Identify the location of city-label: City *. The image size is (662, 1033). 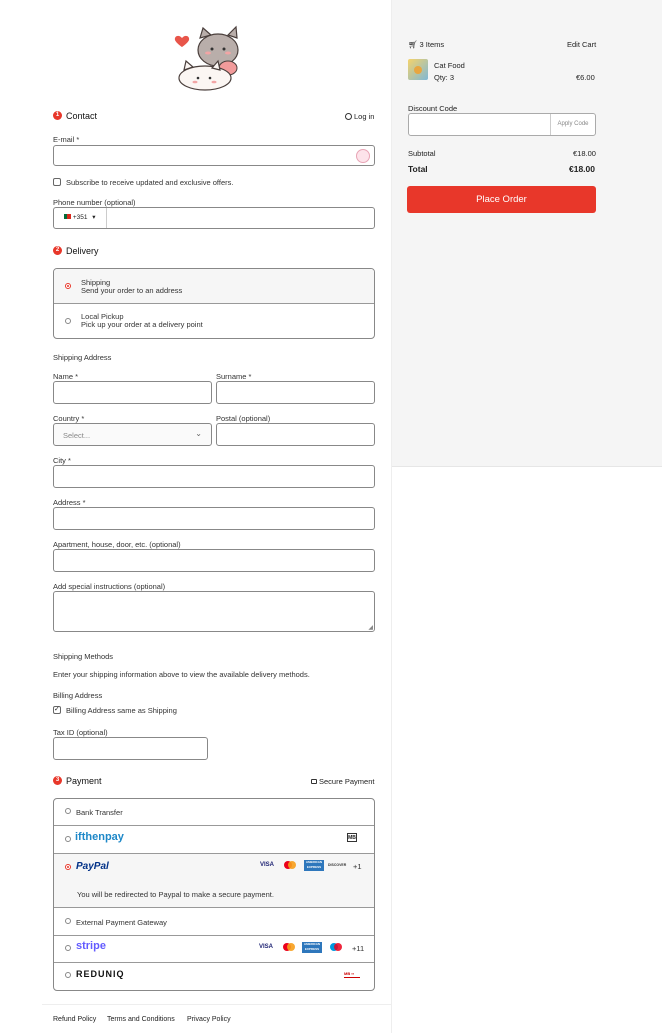
(62, 460).